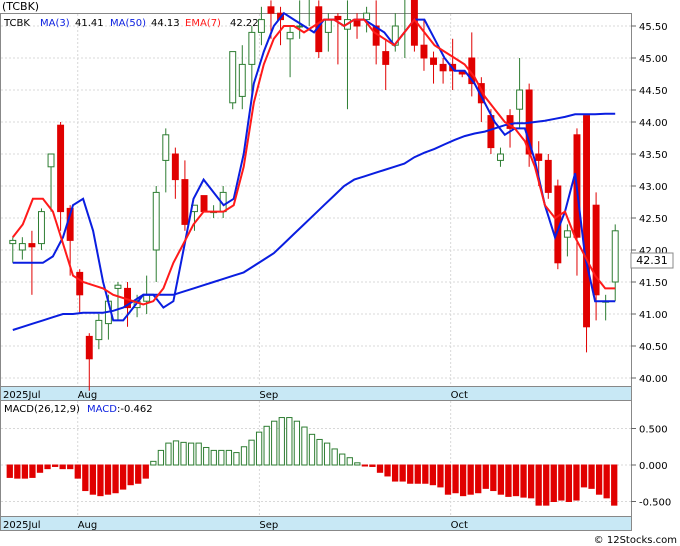  I want to click on price-x-label: Sep, so click(268, 395).